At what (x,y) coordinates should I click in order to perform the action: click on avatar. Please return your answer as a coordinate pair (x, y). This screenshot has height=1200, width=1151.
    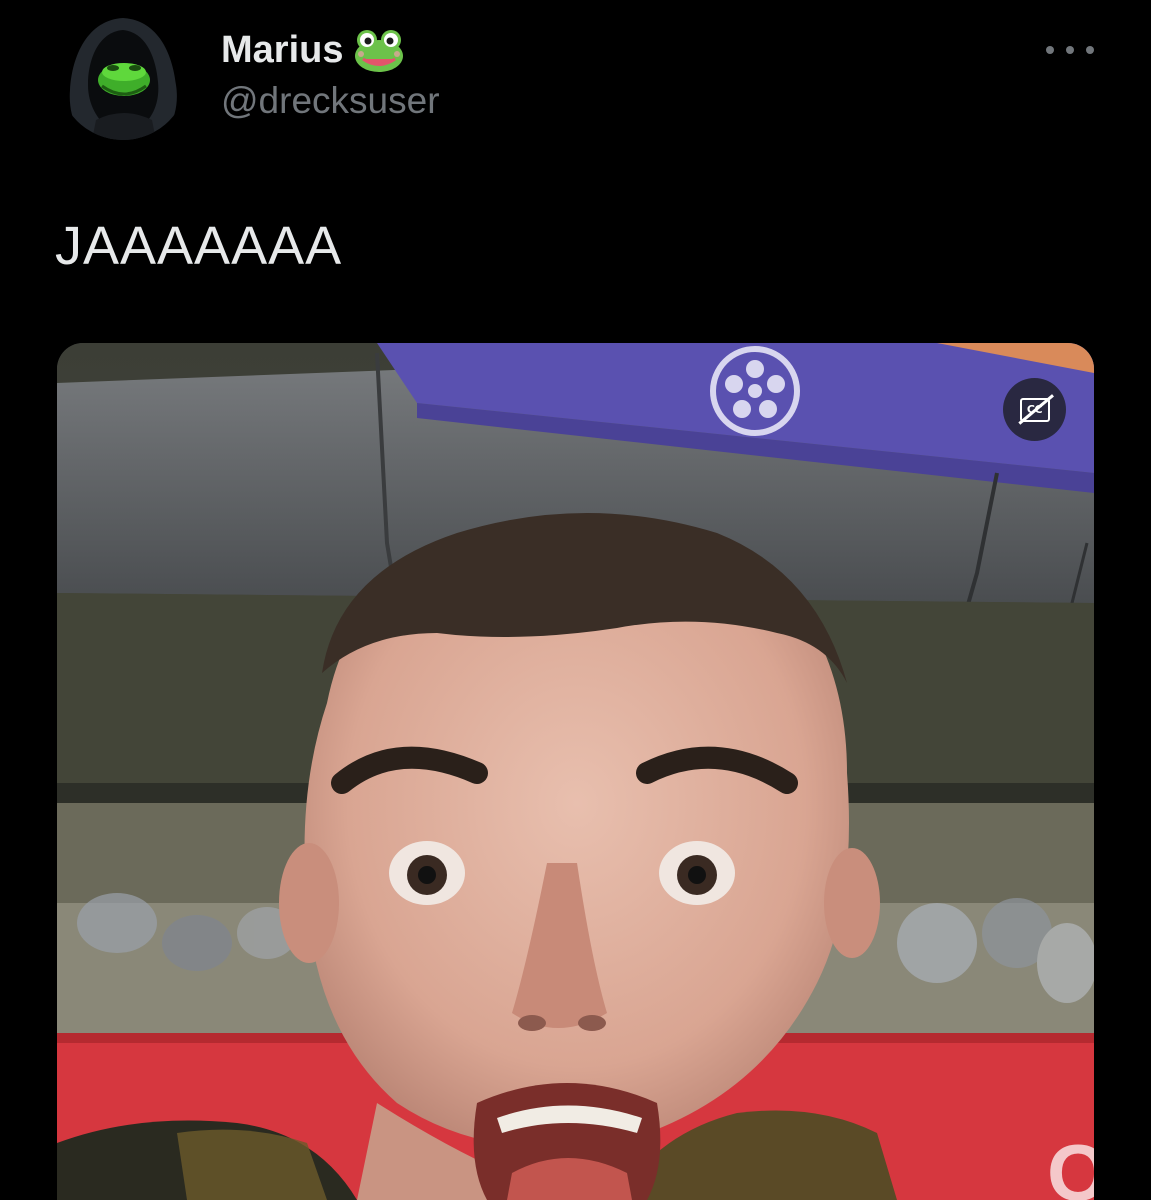
    Looking at the image, I should click on (123, 75).